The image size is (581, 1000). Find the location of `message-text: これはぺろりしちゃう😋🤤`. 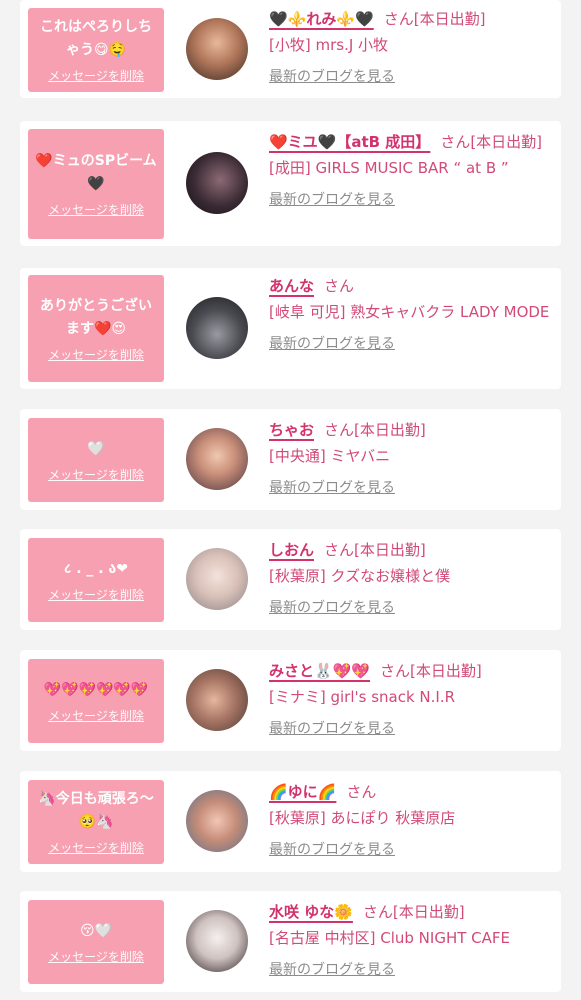

message-text: これはぺろりしちゃう😋🤤 is located at coordinates (96, 38).